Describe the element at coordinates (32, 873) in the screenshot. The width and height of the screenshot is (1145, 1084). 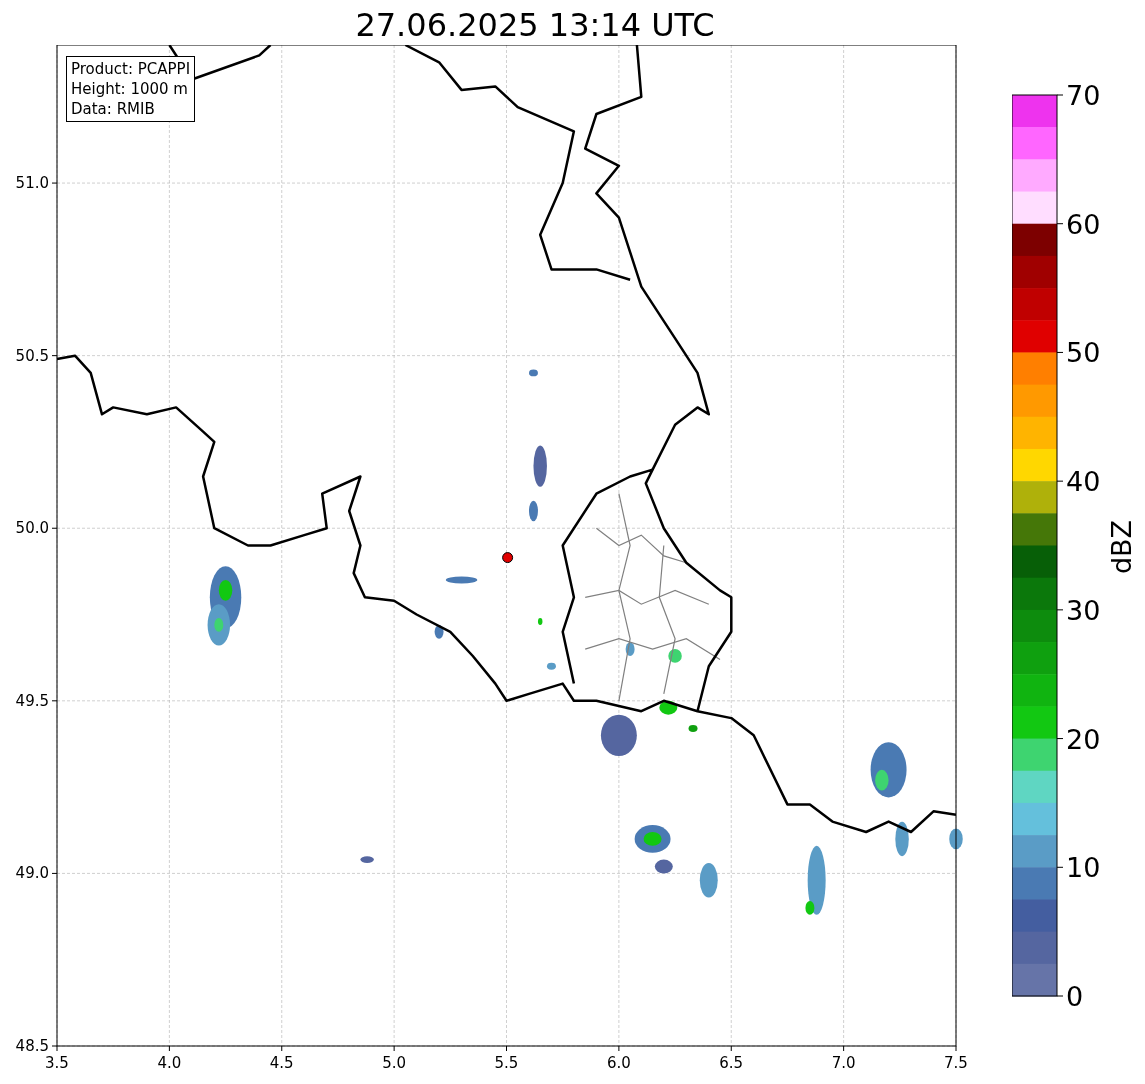
I see `y-tick-label: 49.0` at that location.